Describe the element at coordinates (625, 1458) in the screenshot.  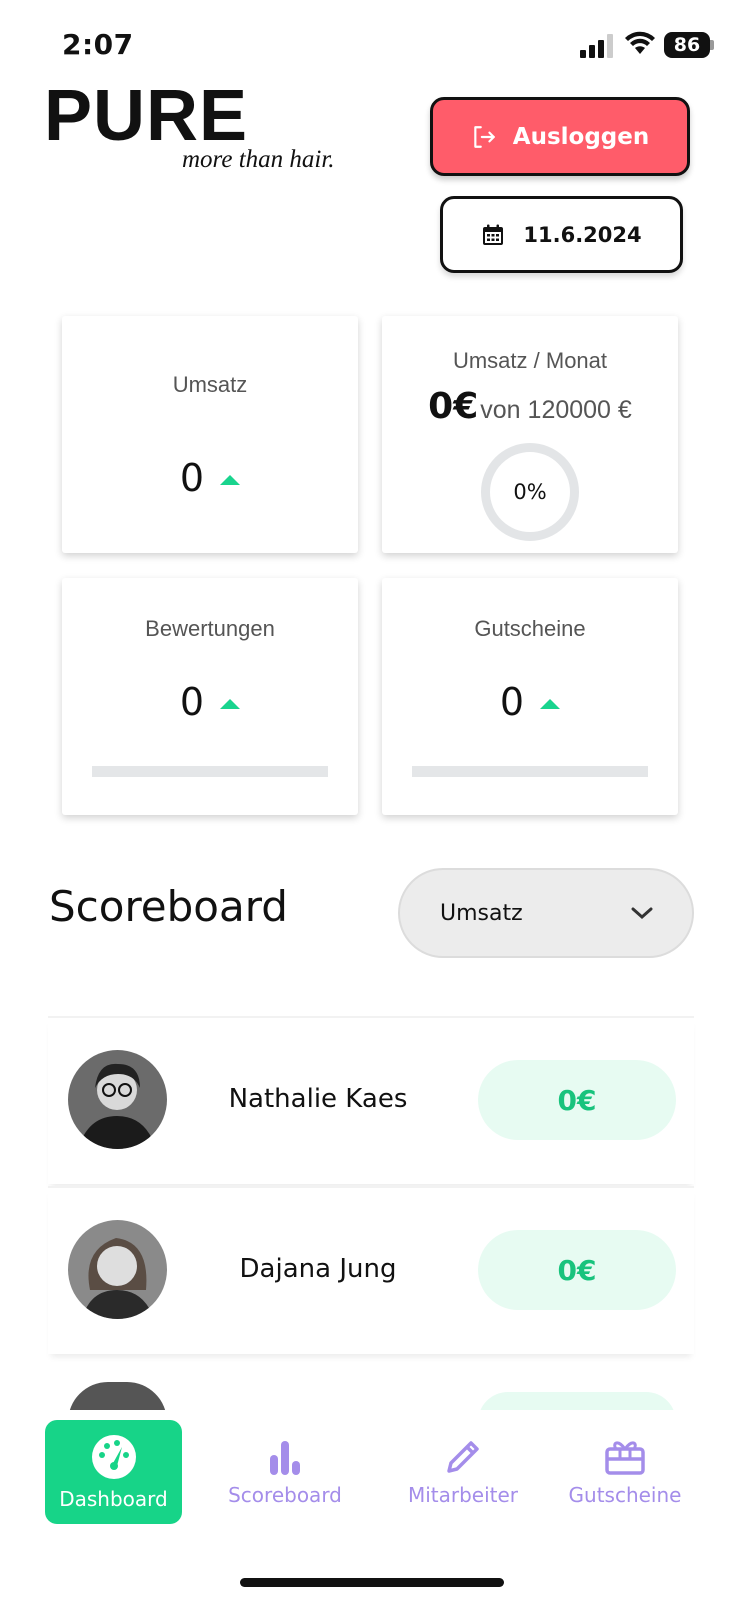
I see `gift-icon` at that location.